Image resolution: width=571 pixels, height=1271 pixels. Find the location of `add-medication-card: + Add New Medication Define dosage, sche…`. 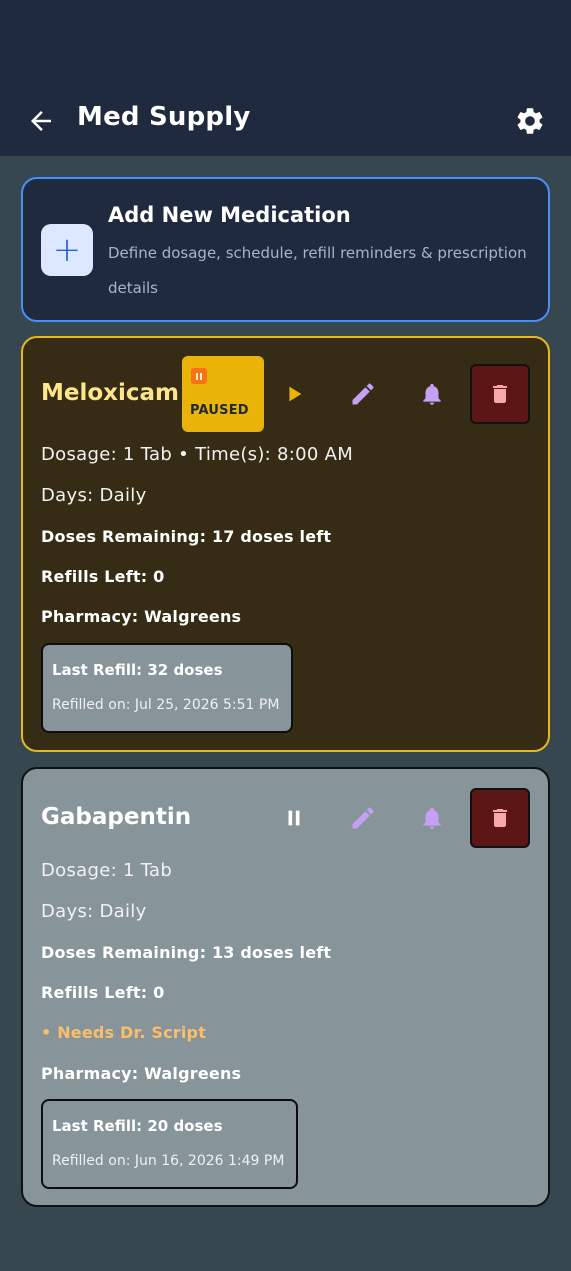

add-medication-card: + Add New Medication Define dosage, sche… is located at coordinates (285, 249).